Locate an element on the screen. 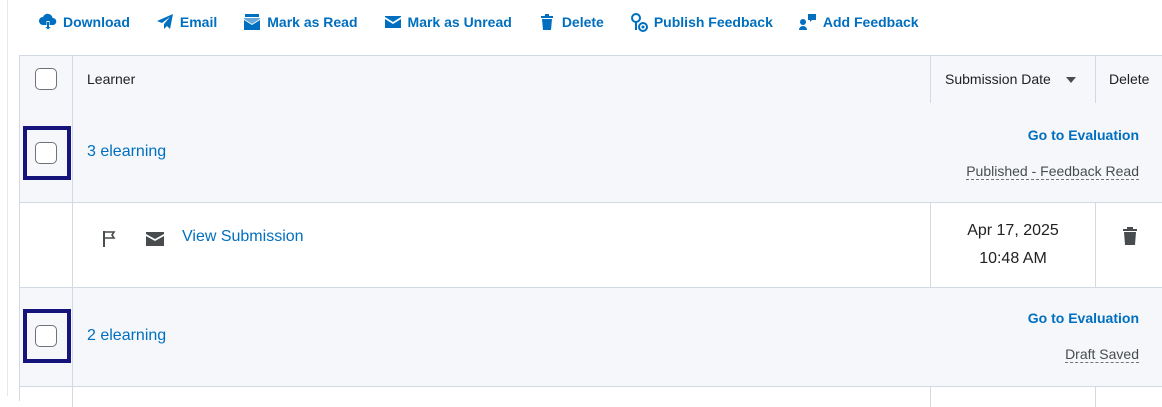  add-feedback-label: Add Feedback is located at coordinates (870, 22).